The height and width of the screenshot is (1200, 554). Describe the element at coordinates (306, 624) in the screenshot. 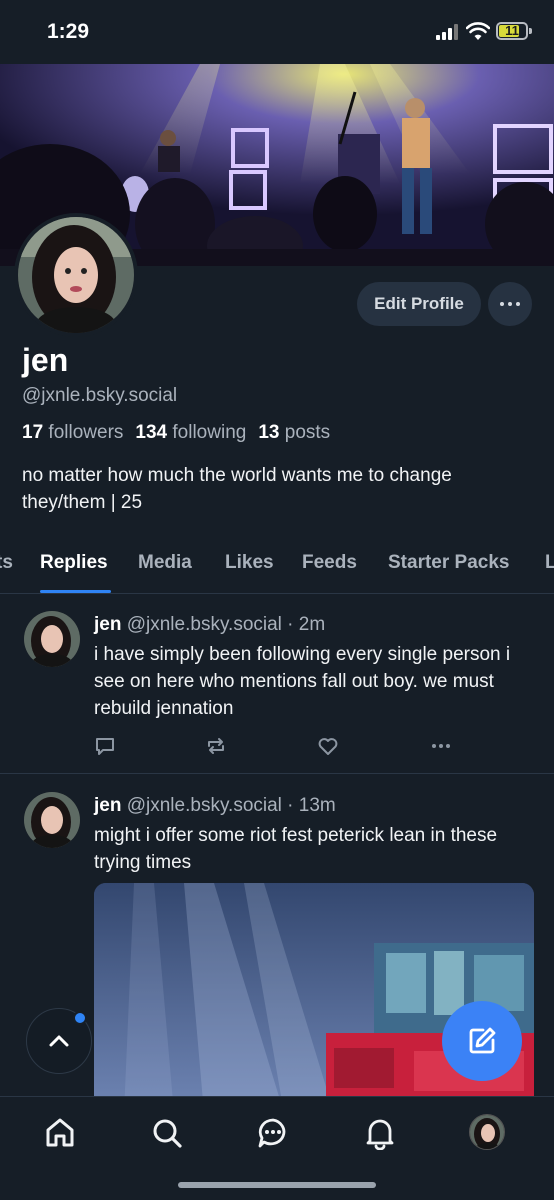

I see `post-timestamp: · 2m` at that location.